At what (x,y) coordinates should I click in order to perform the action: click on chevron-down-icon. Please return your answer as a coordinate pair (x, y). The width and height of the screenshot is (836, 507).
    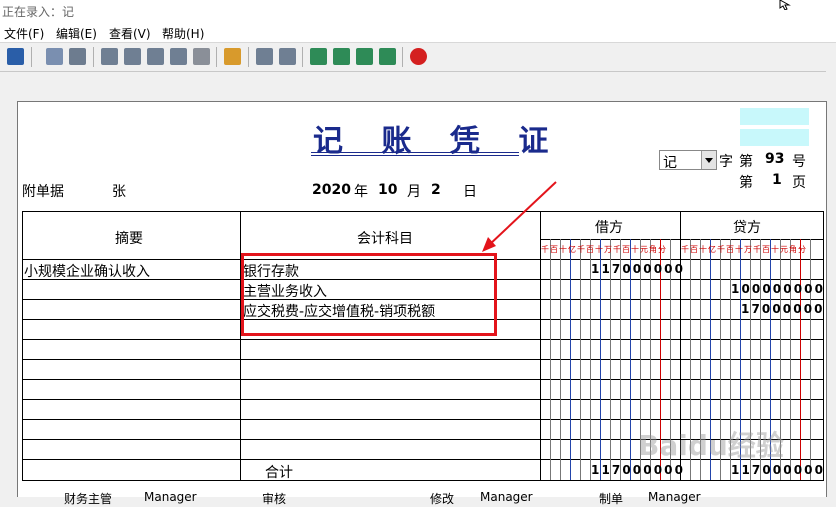
    Looking at the image, I should click on (708, 160).